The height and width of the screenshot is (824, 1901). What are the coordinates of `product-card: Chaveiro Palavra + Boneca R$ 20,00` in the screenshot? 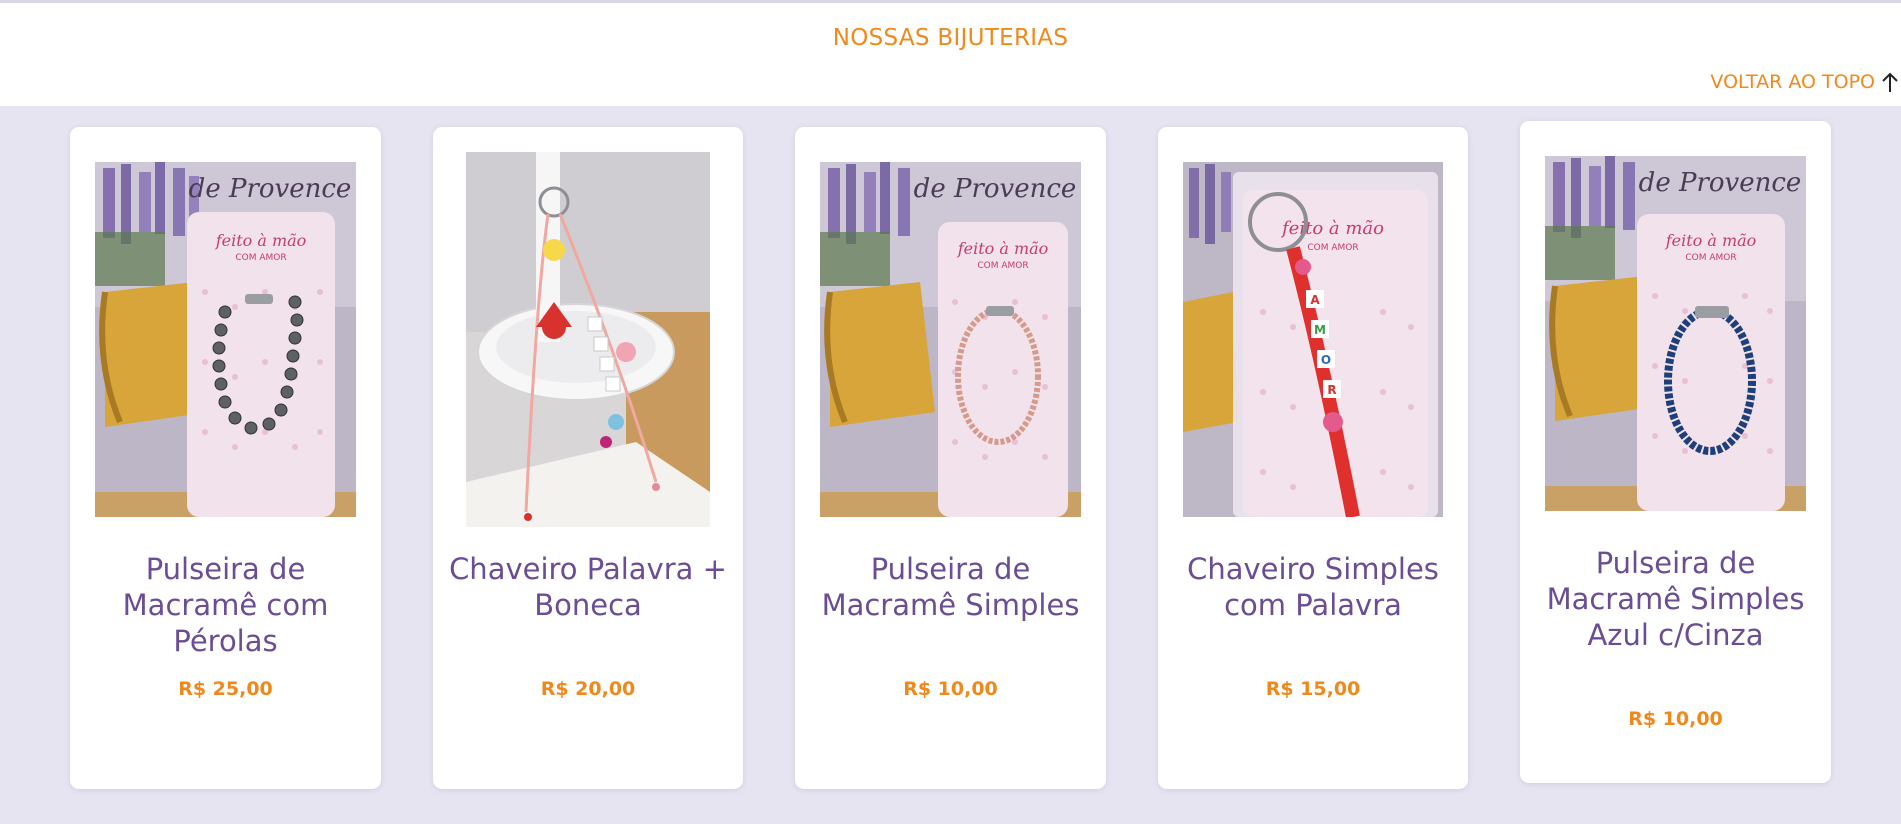 It's located at (588, 458).